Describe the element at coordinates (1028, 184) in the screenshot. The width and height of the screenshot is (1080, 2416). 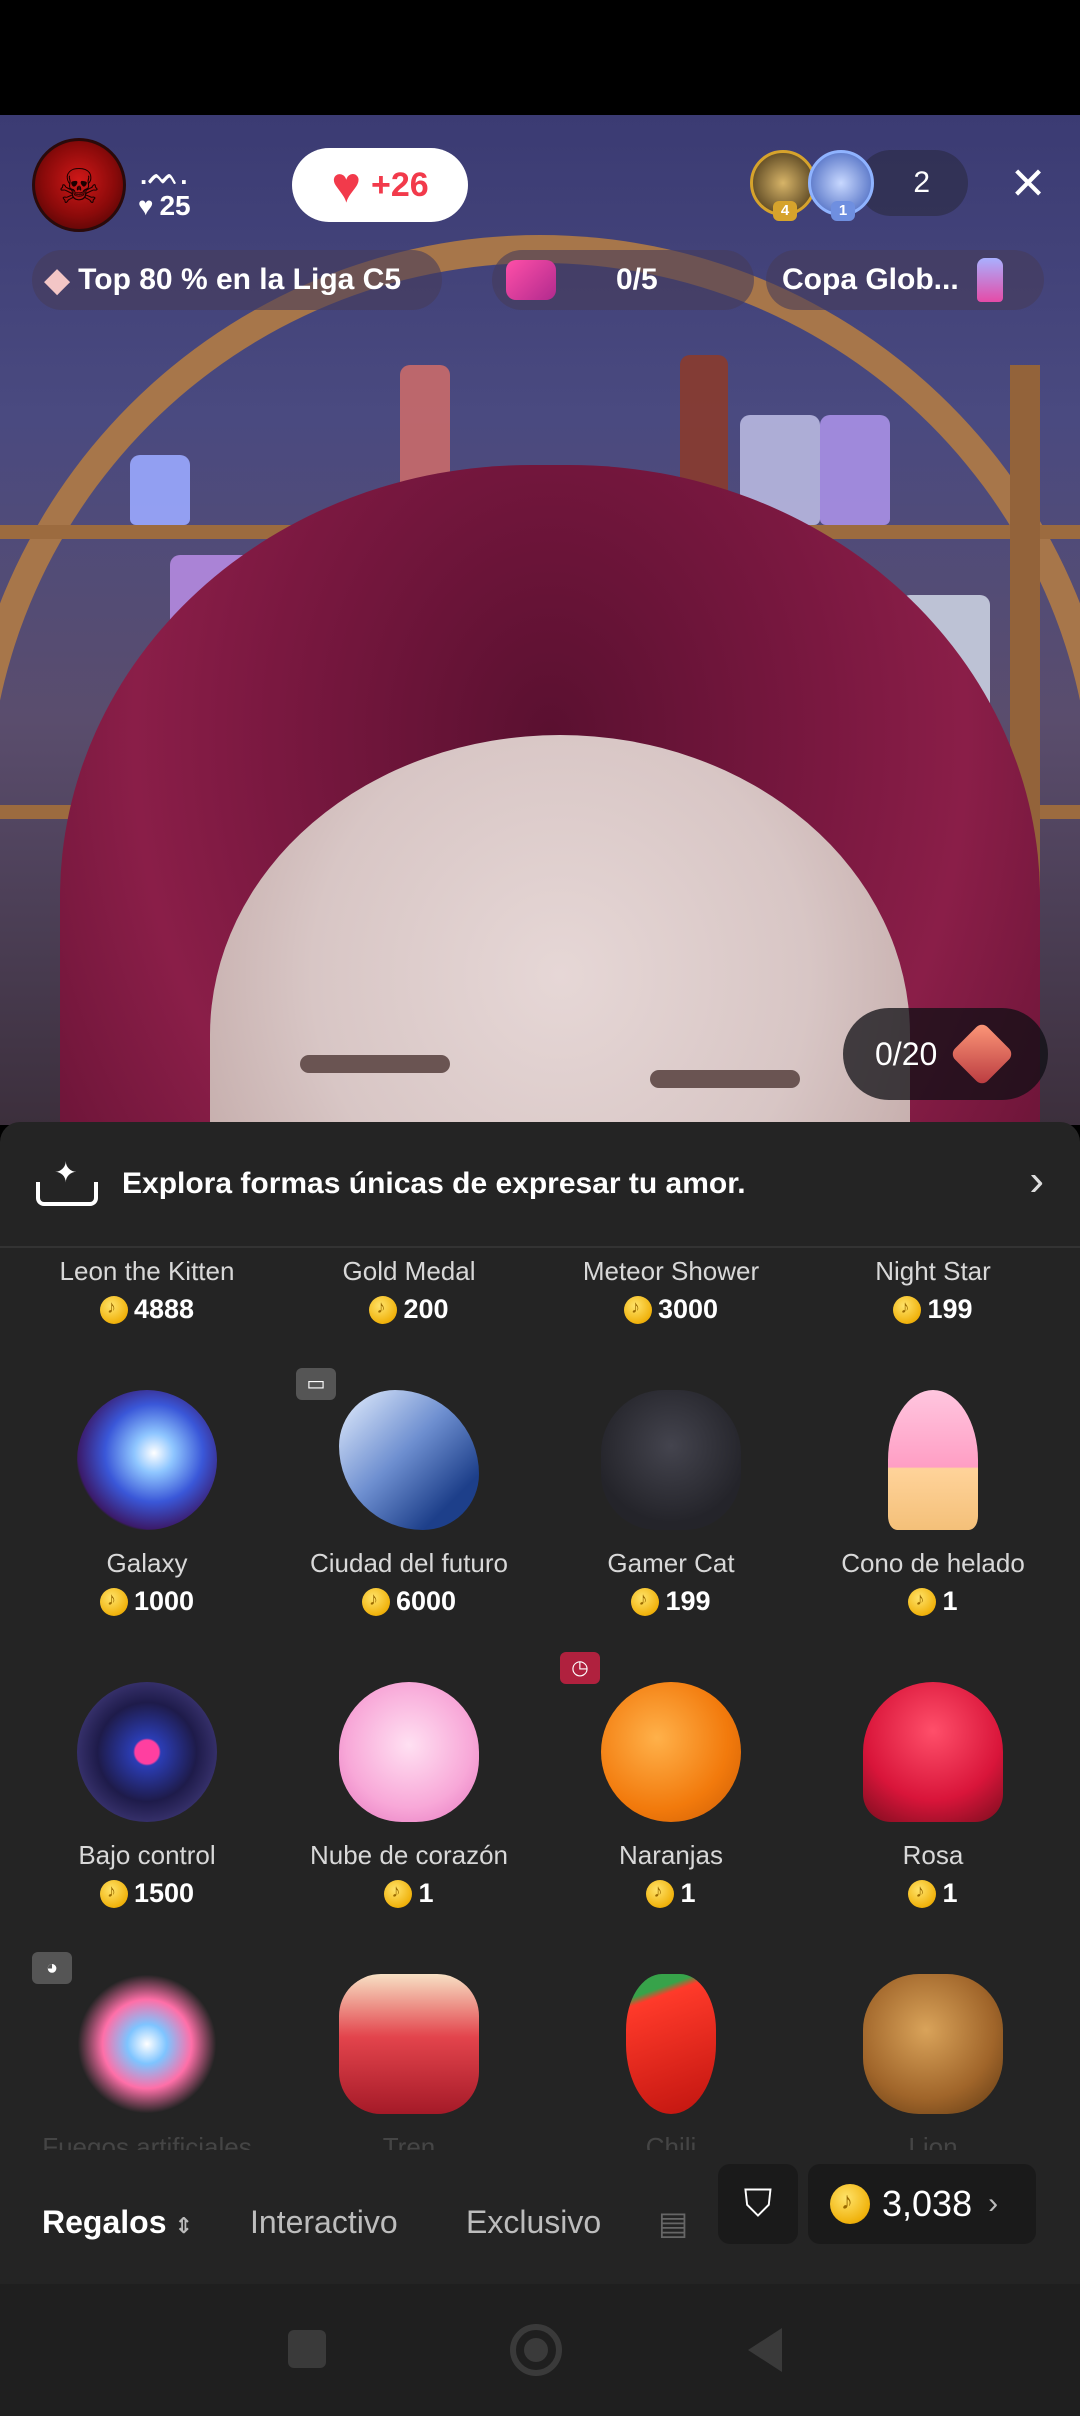
I see `close-icon: ×` at that location.